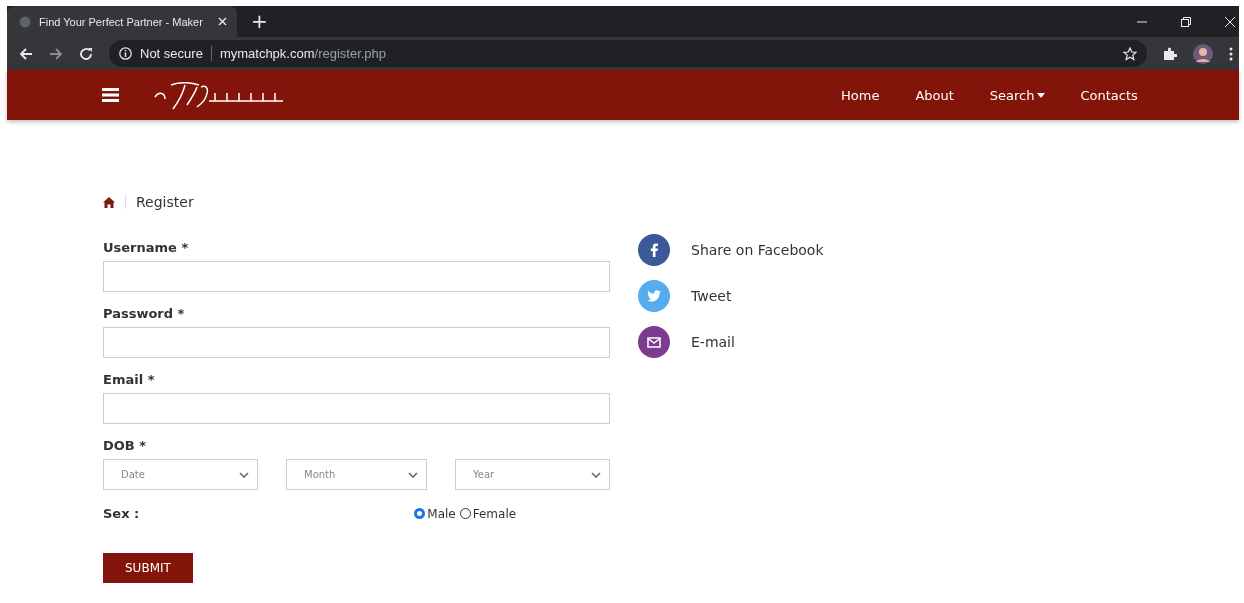  Describe the element at coordinates (1130, 53) in the screenshot. I see `star-icon` at that location.